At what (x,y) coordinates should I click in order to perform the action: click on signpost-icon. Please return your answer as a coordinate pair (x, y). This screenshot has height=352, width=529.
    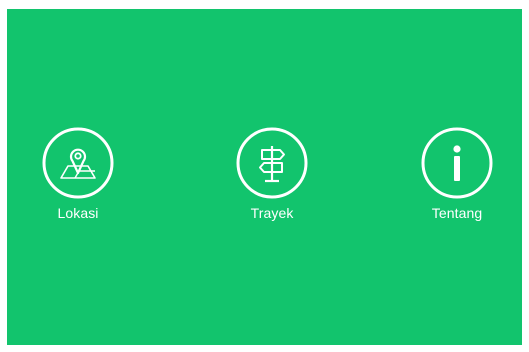
    Looking at the image, I should click on (272, 163).